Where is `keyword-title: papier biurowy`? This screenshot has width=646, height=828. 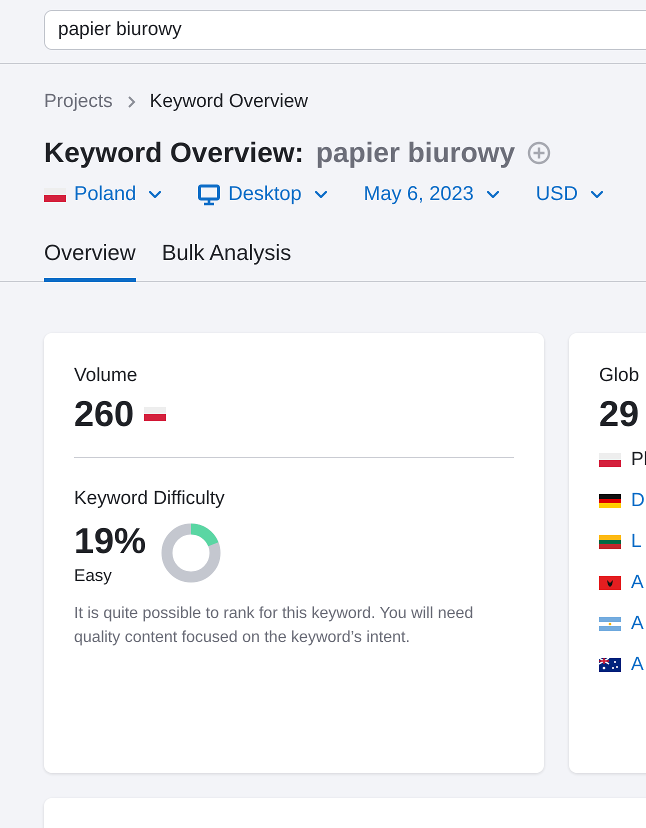
keyword-title: papier biurowy is located at coordinates (416, 153).